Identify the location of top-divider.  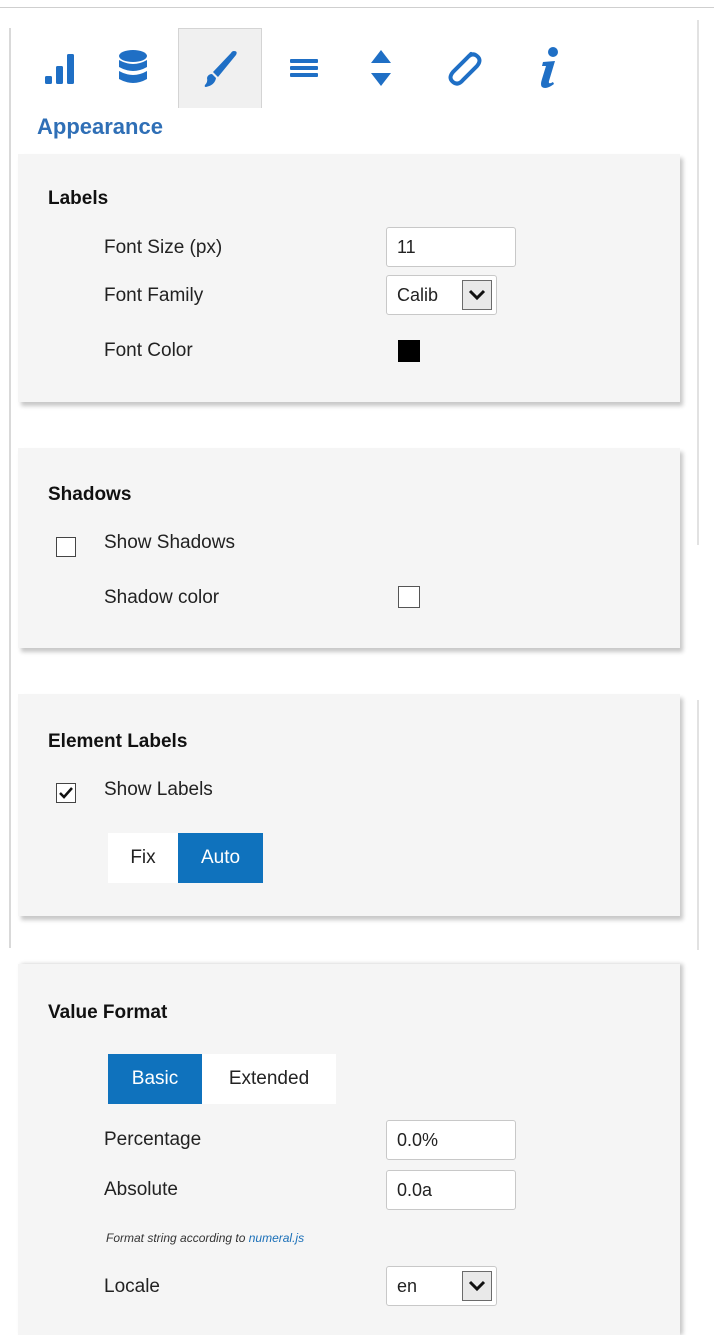
(357, 7).